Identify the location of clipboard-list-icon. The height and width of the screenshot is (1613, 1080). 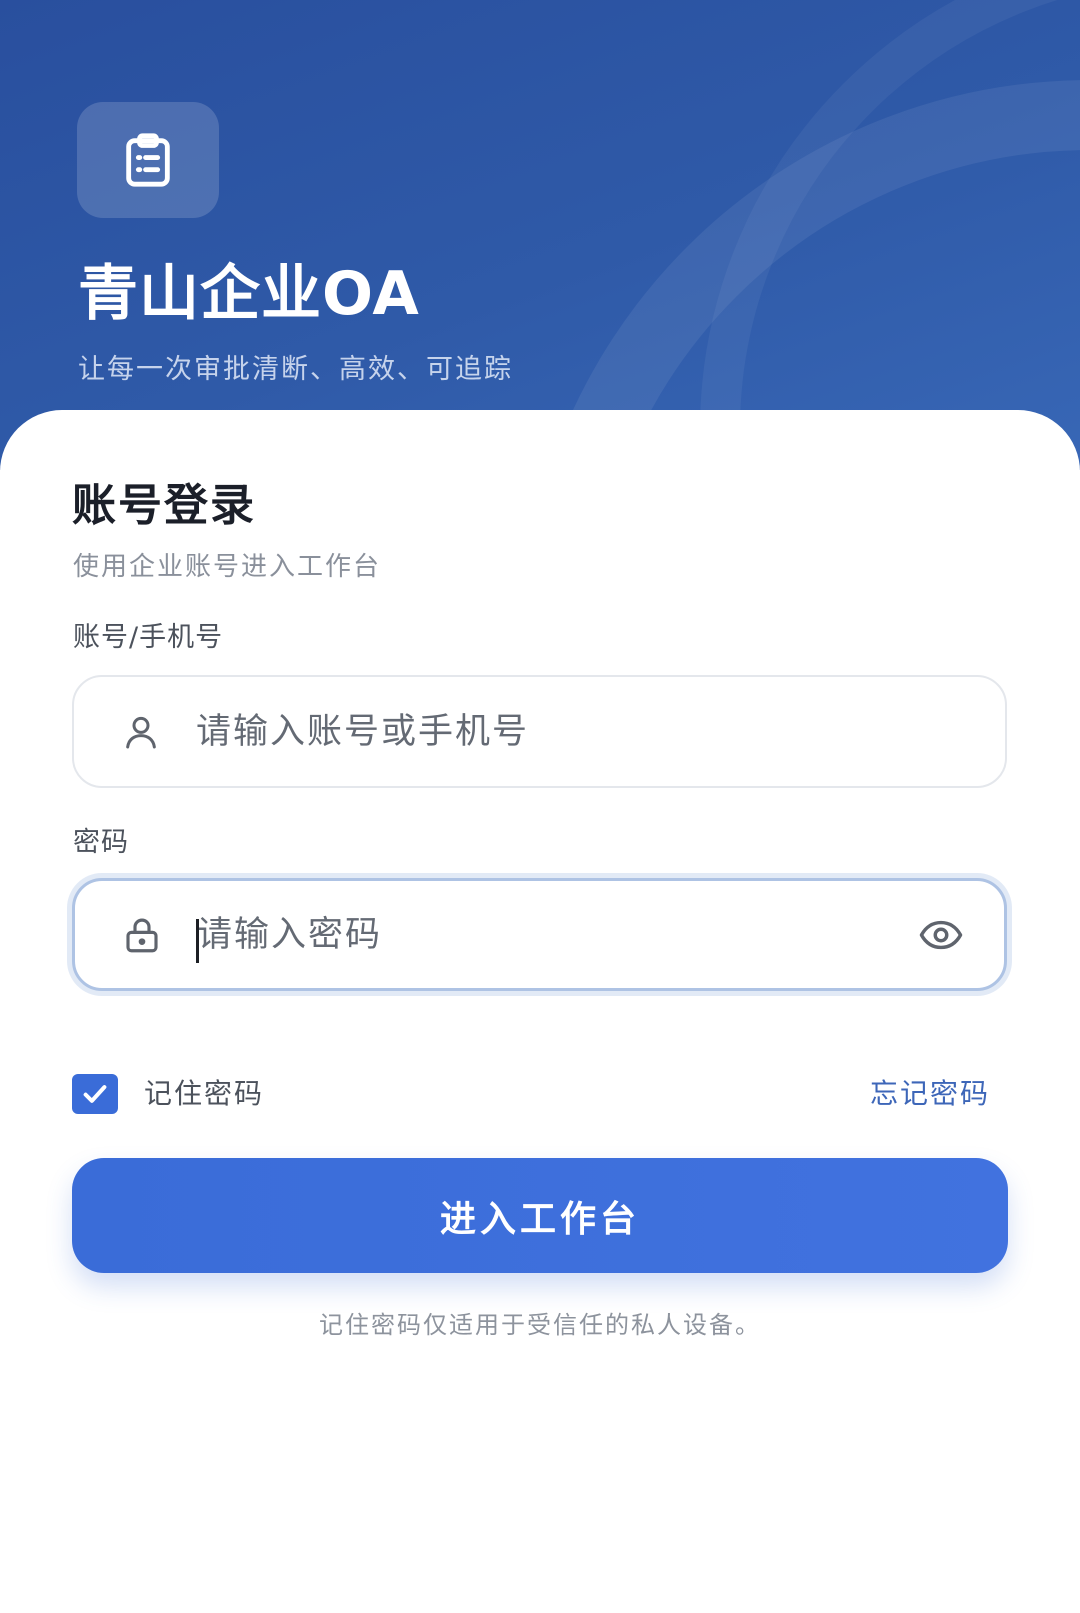
(148, 160).